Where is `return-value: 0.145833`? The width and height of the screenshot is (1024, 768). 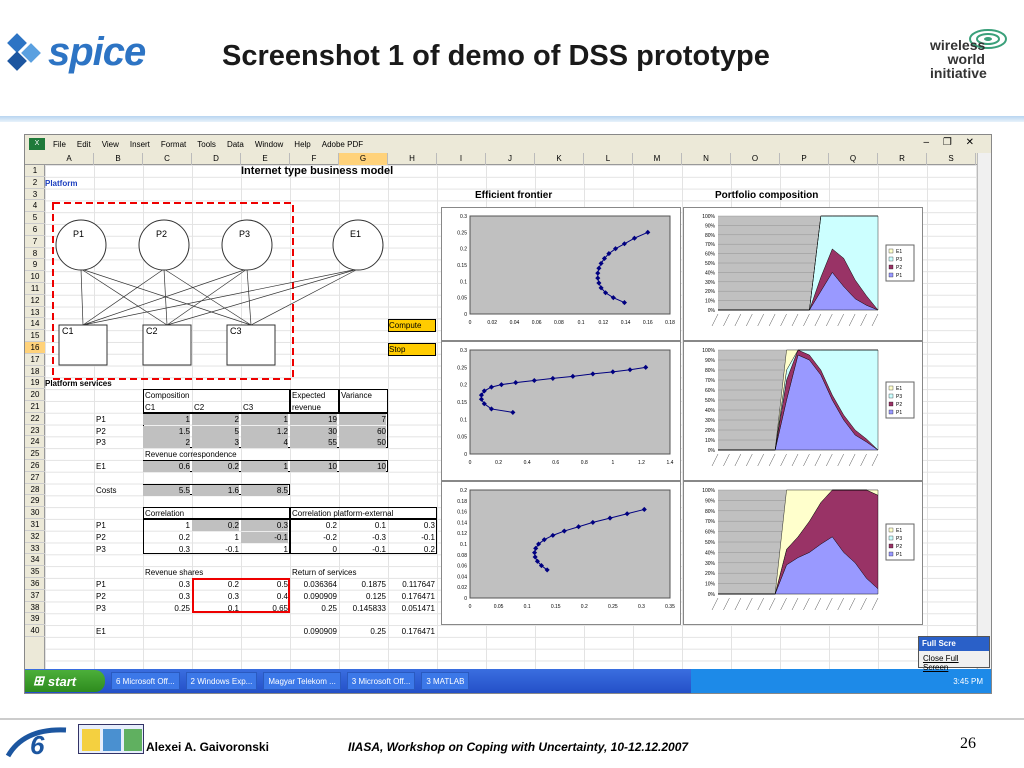 return-value: 0.145833 is located at coordinates (362, 608).